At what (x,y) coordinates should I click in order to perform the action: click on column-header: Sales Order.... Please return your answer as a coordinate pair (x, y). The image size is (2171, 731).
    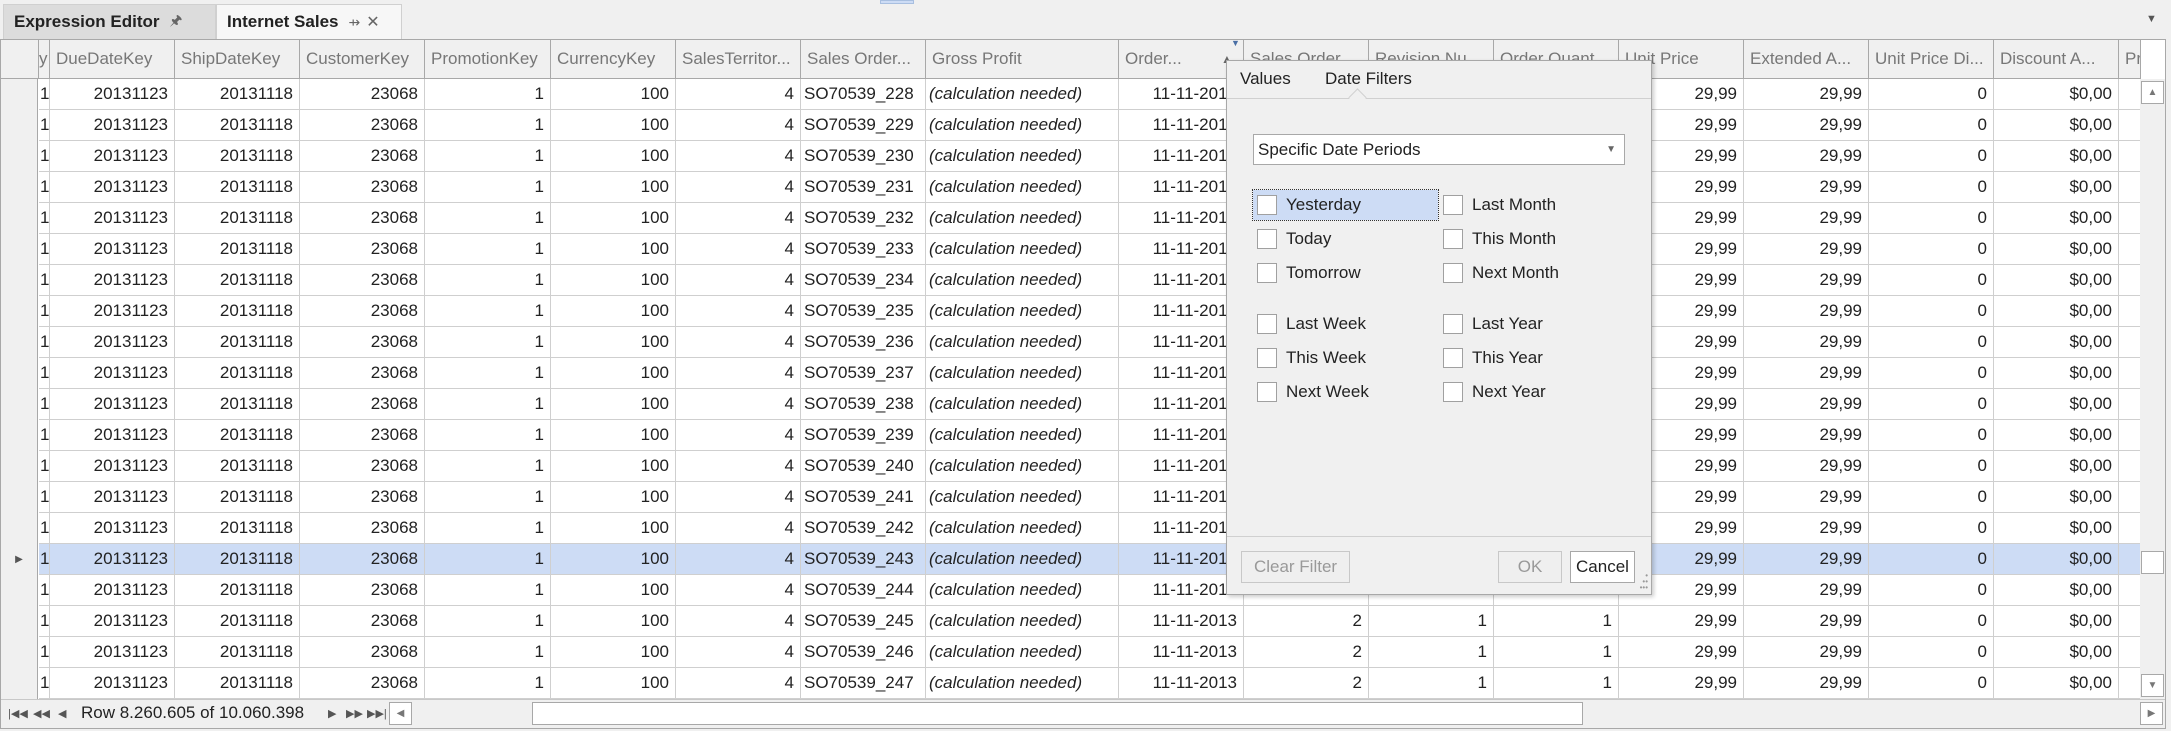
    Looking at the image, I should click on (863, 59).